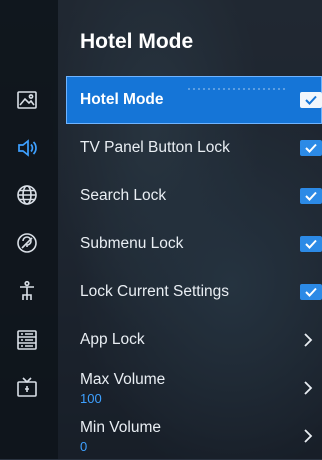 Image resolution: width=322 pixels, height=460 pixels. I want to click on menu-item-label: App Lock, so click(112, 339).